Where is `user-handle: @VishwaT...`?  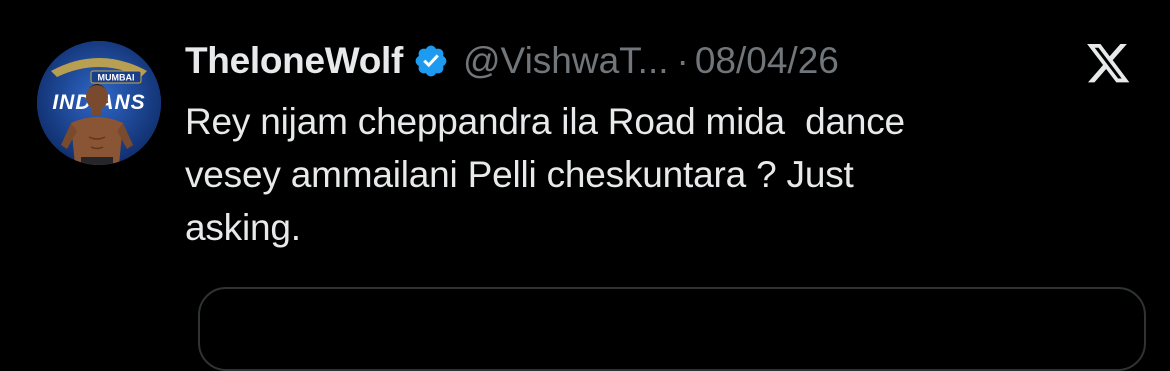
user-handle: @VishwaT... is located at coordinates (566, 61).